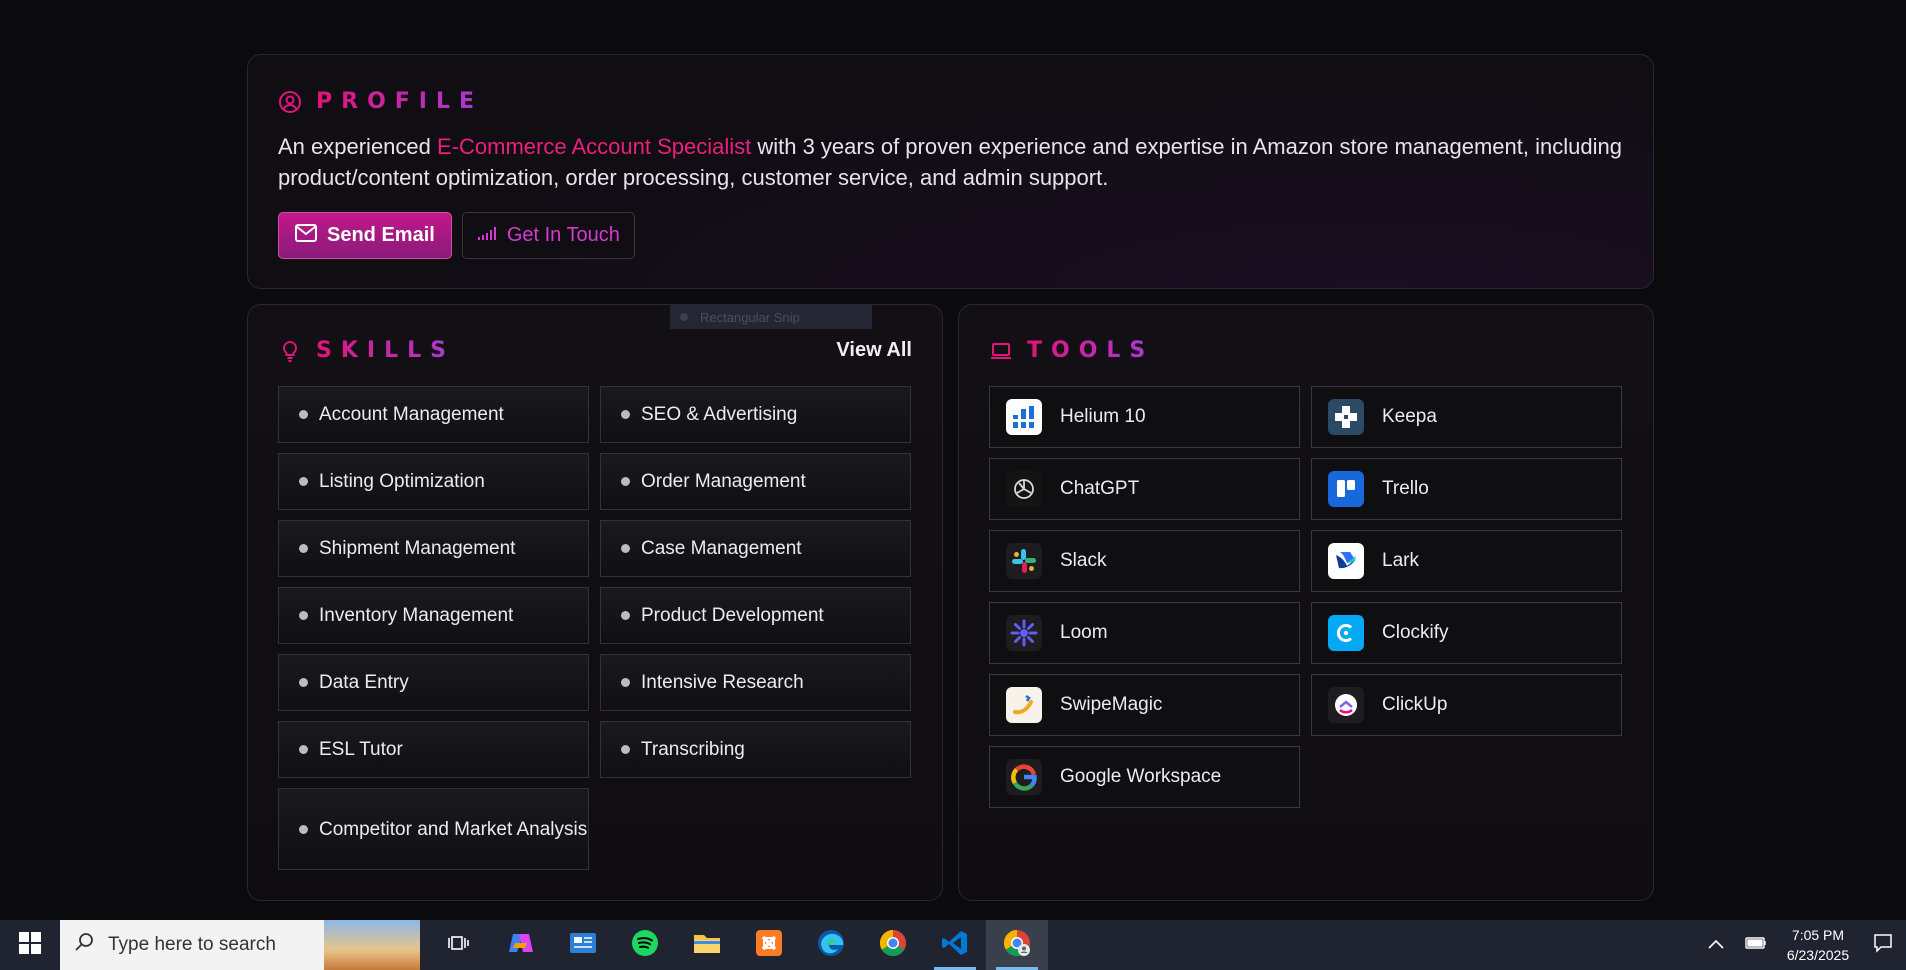 This screenshot has width=1906, height=970. What do you see at coordinates (1466, 417) in the screenshot?
I see `tool-item: Keepa` at bounding box center [1466, 417].